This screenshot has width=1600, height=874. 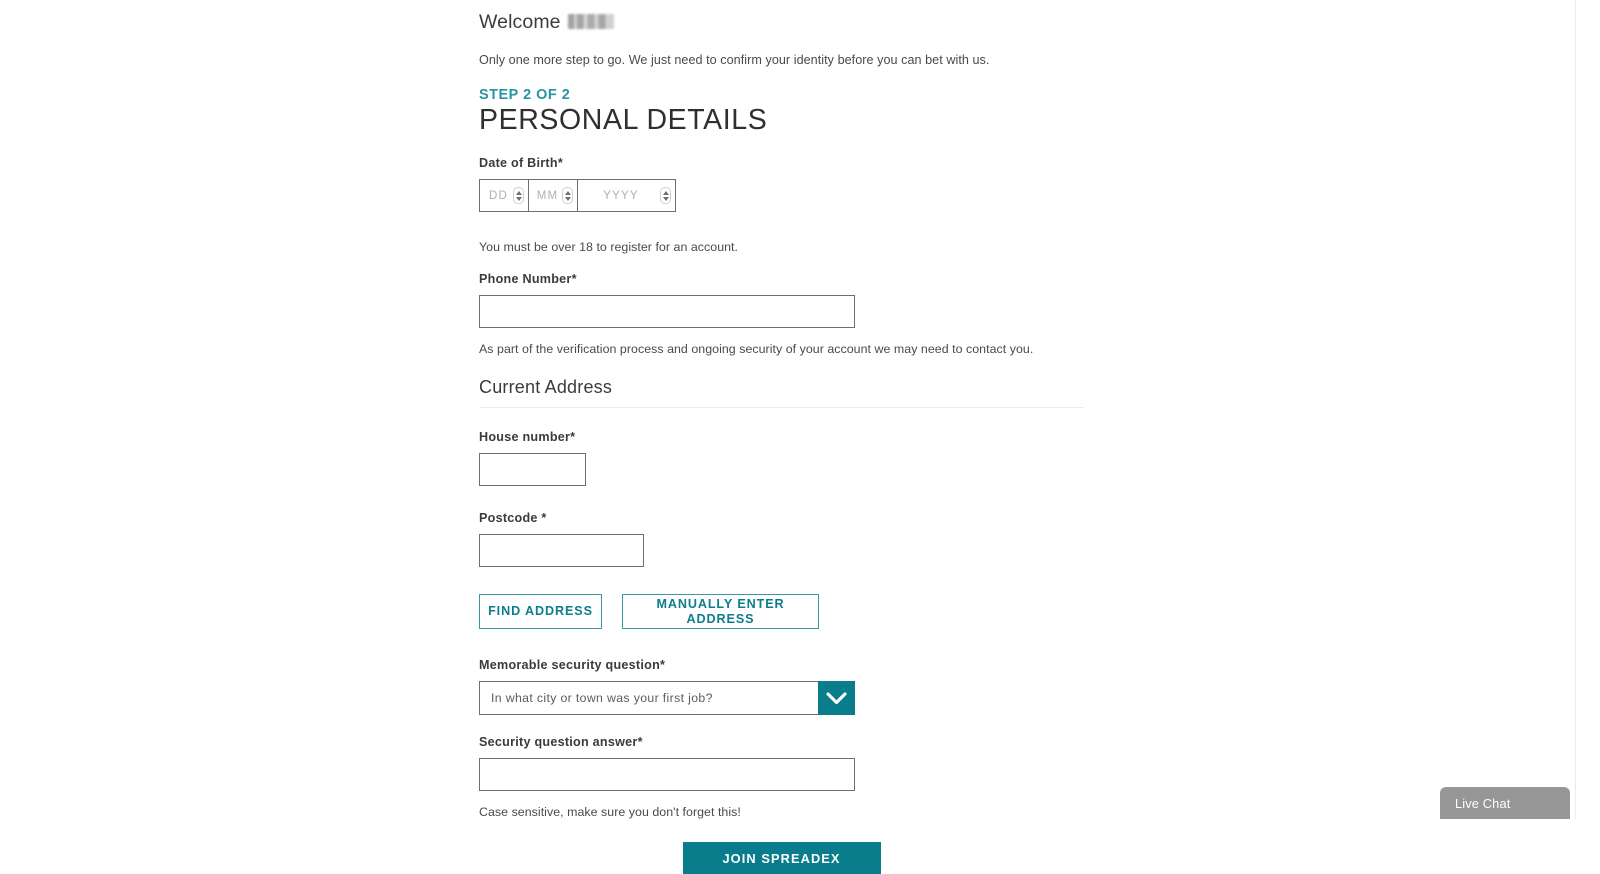 What do you see at coordinates (789, 539) in the screenshot?
I see `postcode-field: Postcode *` at bounding box center [789, 539].